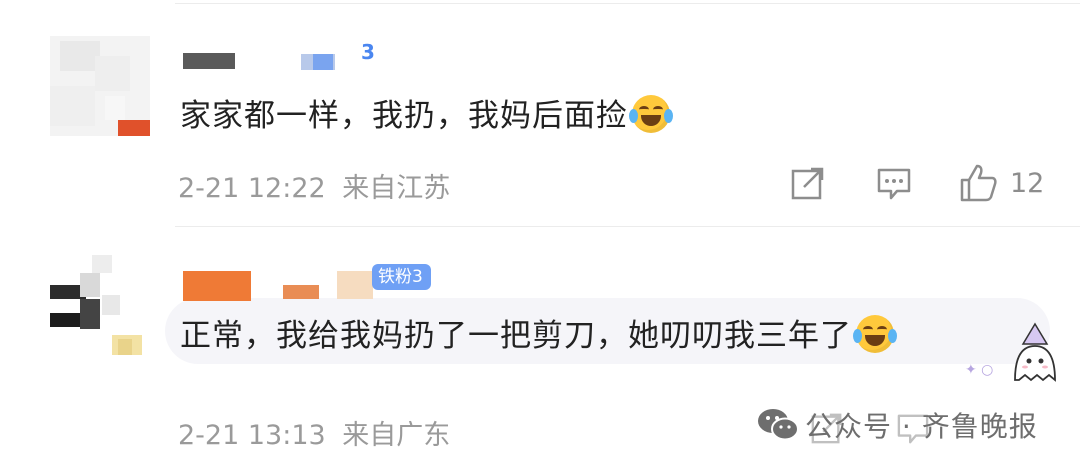  I want to click on comment-location: 来自广东, so click(396, 435).